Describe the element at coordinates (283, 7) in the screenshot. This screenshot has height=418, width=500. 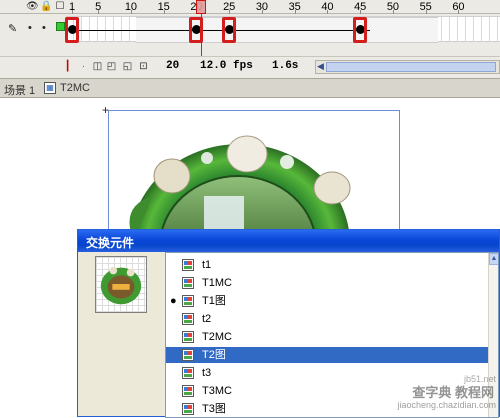
I see `frame-ruler: 151015202530354045505560` at that location.